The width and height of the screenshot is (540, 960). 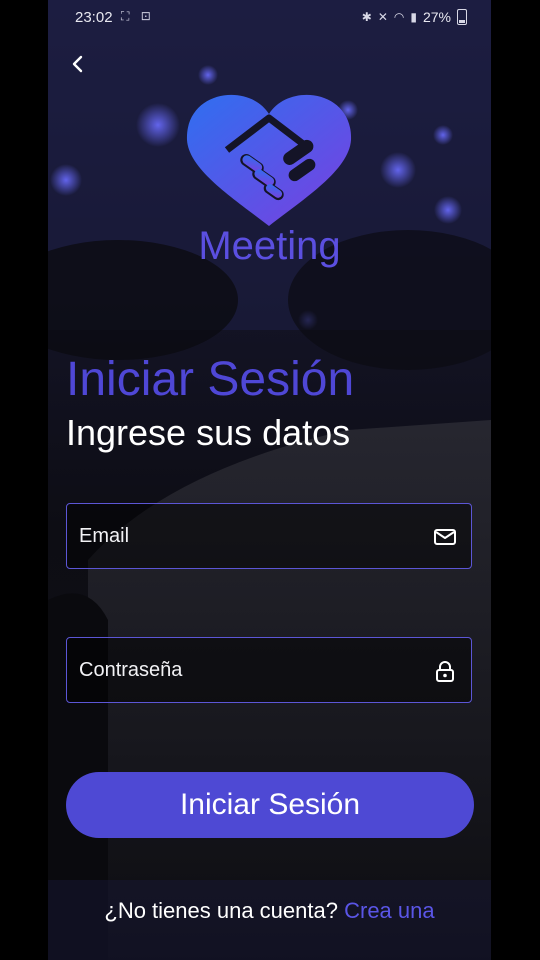 I want to click on page-title: Iniciar Sesión, so click(x=210, y=379).